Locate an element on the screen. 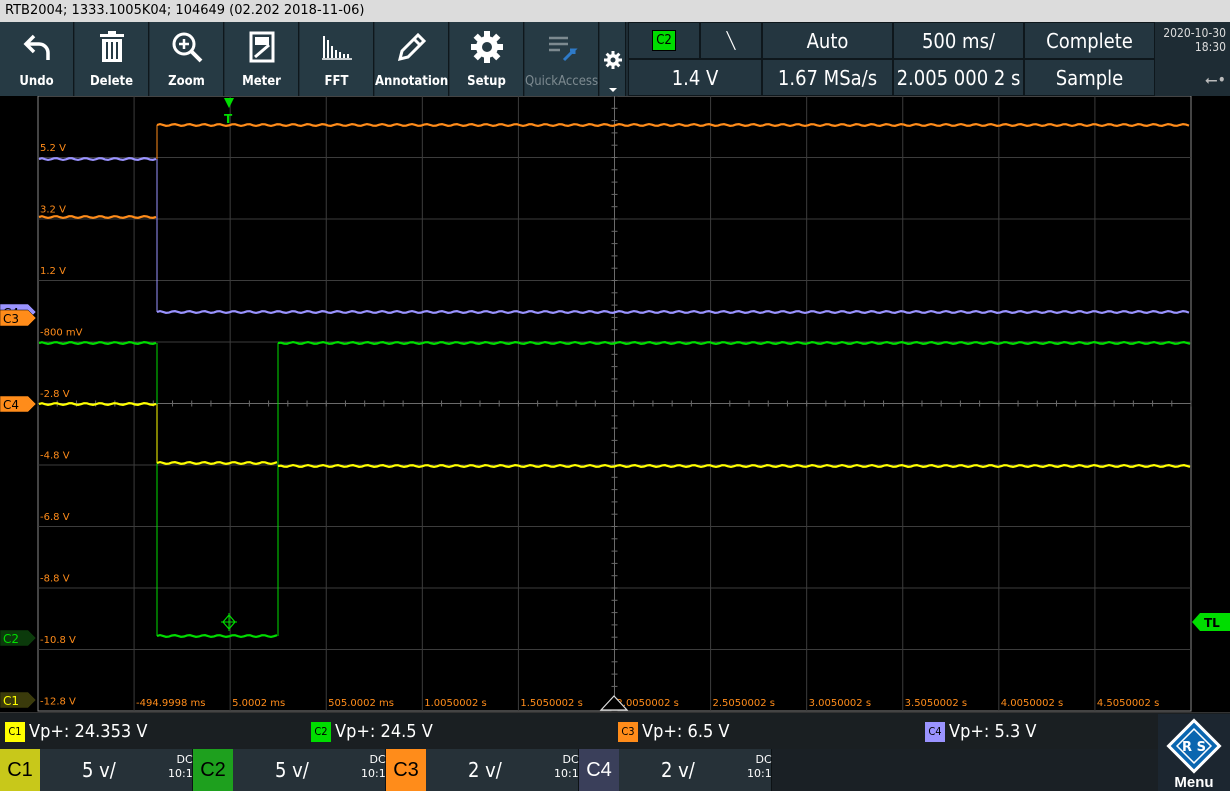 This screenshot has width=1230, height=791. y-axis-label: -4.8 V is located at coordinates (55, 456).